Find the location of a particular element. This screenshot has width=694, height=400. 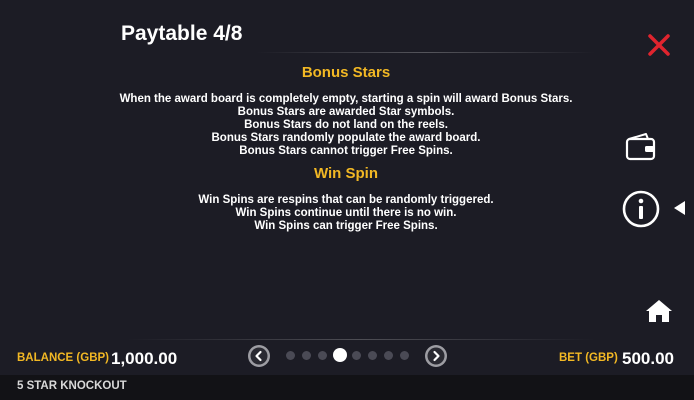

section-heading: Win Spin is located at coordinates (346, 173).